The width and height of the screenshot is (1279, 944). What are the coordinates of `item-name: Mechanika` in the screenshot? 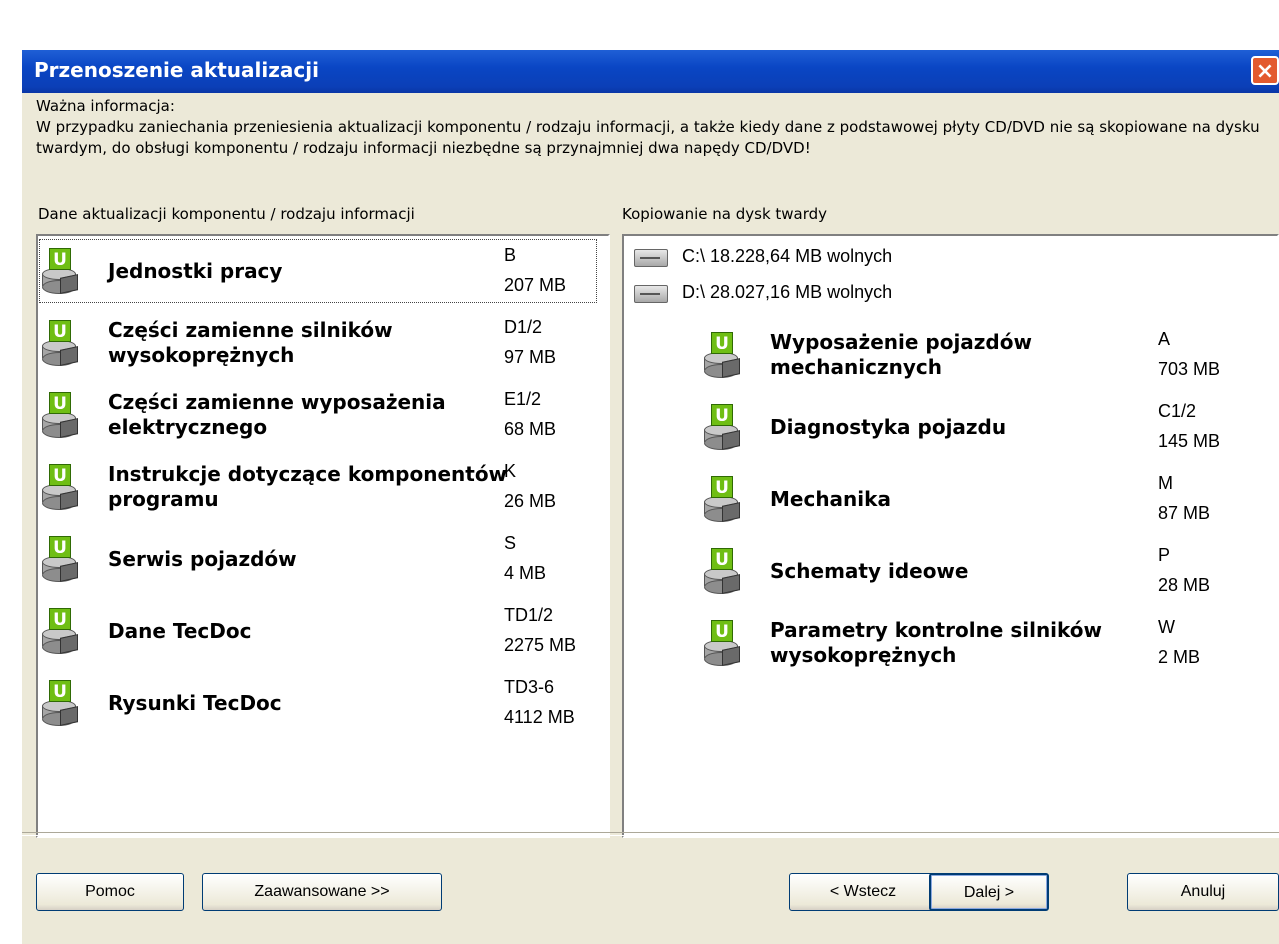 It's located at (830, 498).